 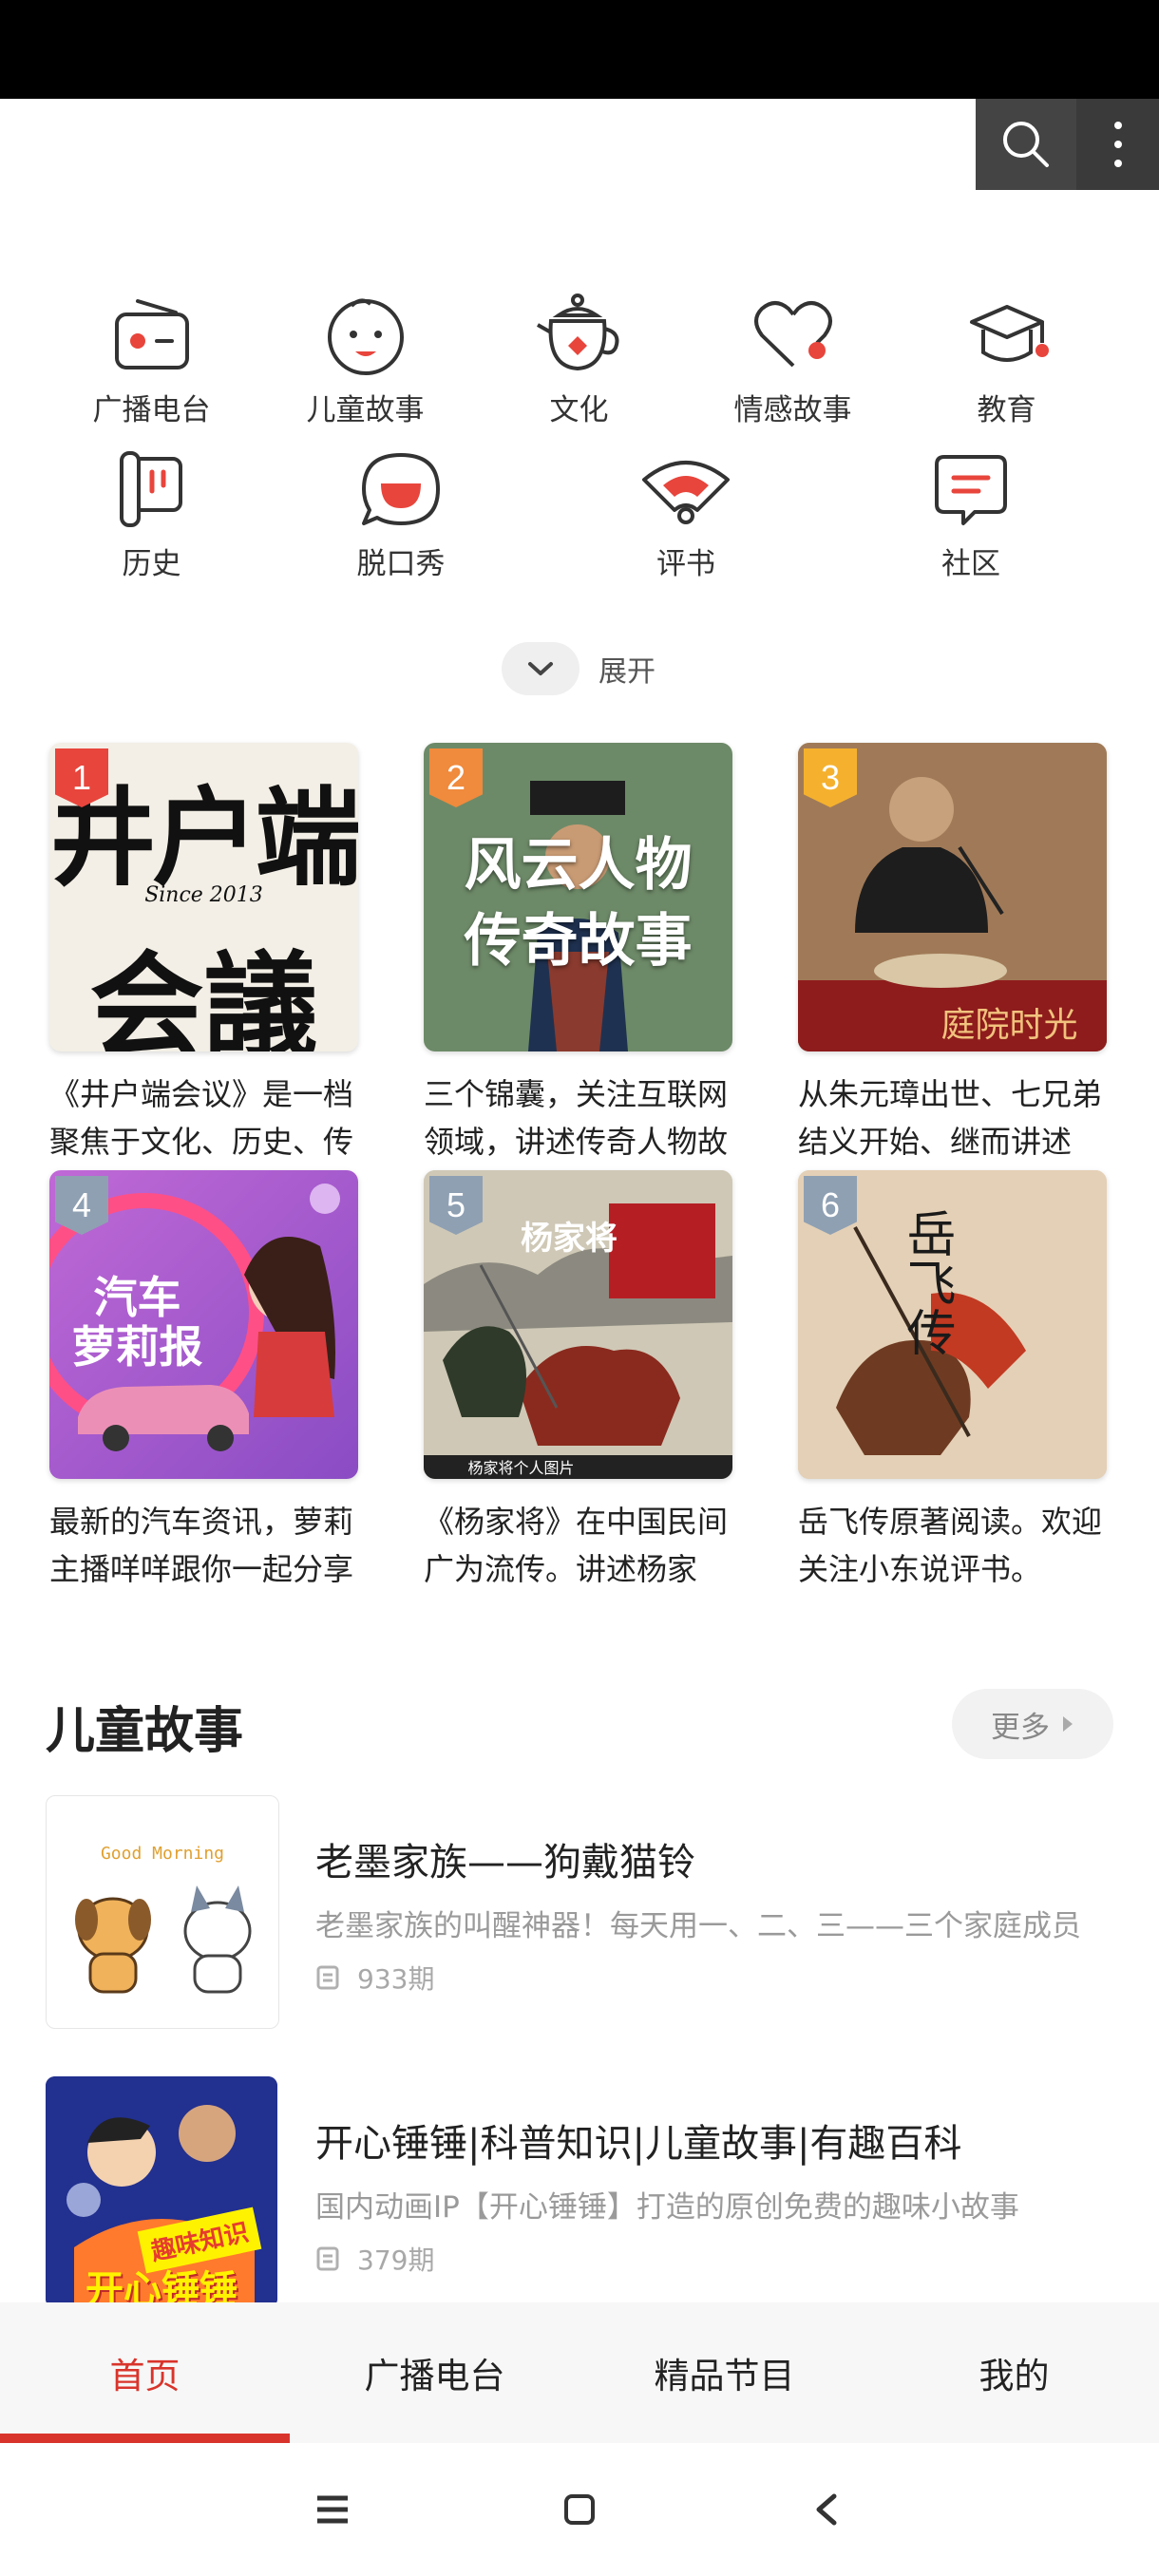 What do you see at coordinates (435, 2372) in the screenshot?
I see `tab-radio: 广播电台` at bounding box center [435, 2372].